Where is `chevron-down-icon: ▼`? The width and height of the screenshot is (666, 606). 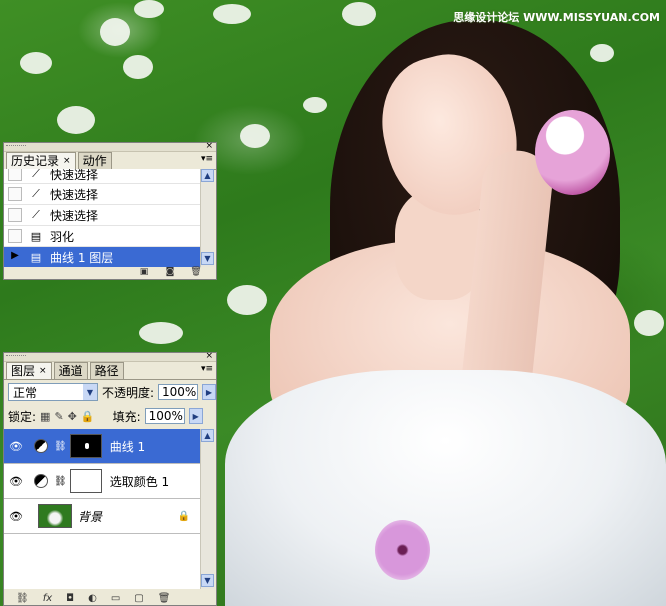 chevron-down-icon: ▼ is located at coordinates (89, 392).